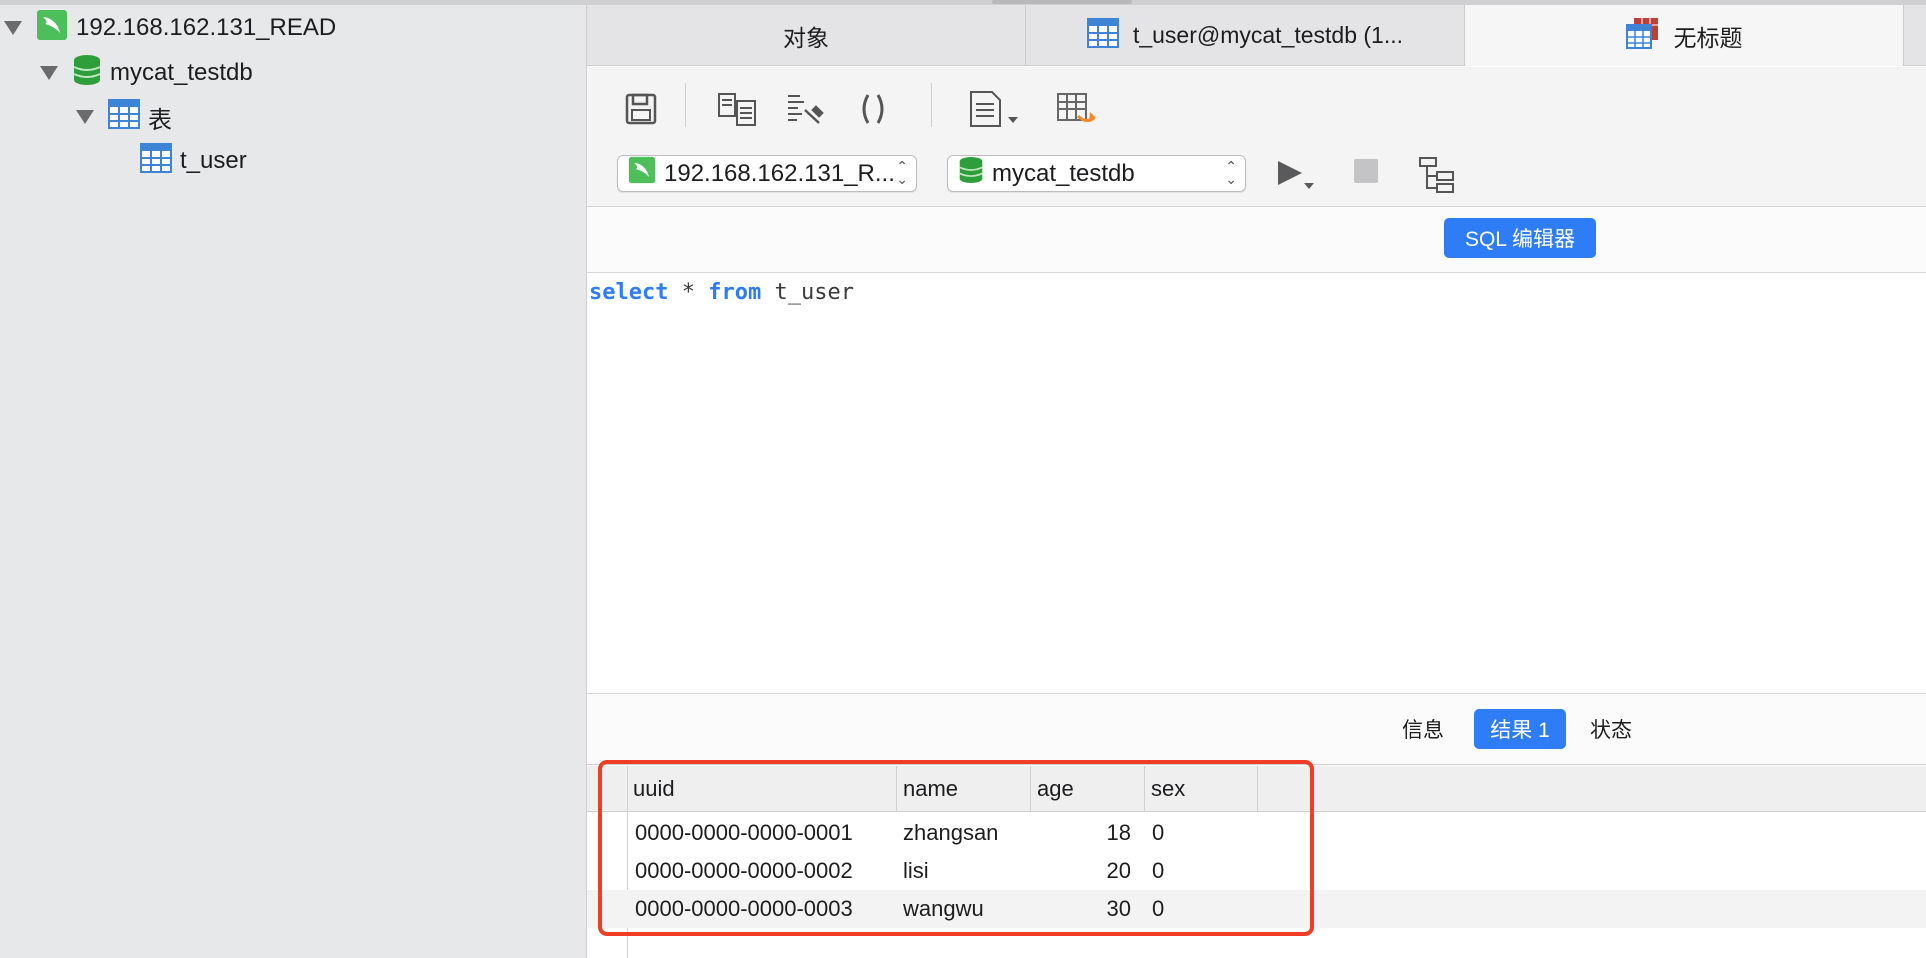 The height and width of the screenshot is (958, 1926). I want to click on table-row: 0000-0000-0000-0002 lisi 20 0, so click(1256, 871).